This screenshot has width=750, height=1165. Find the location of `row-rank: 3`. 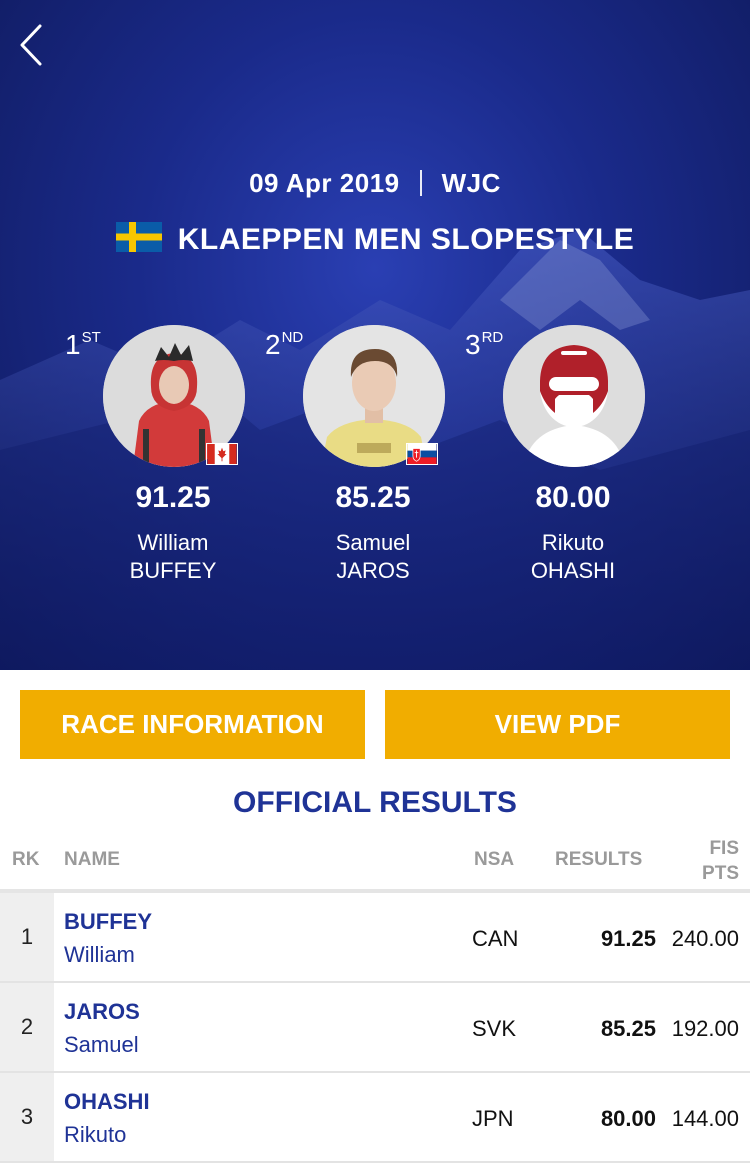

row-rank: 3 is located at coordinates (27, 1117).